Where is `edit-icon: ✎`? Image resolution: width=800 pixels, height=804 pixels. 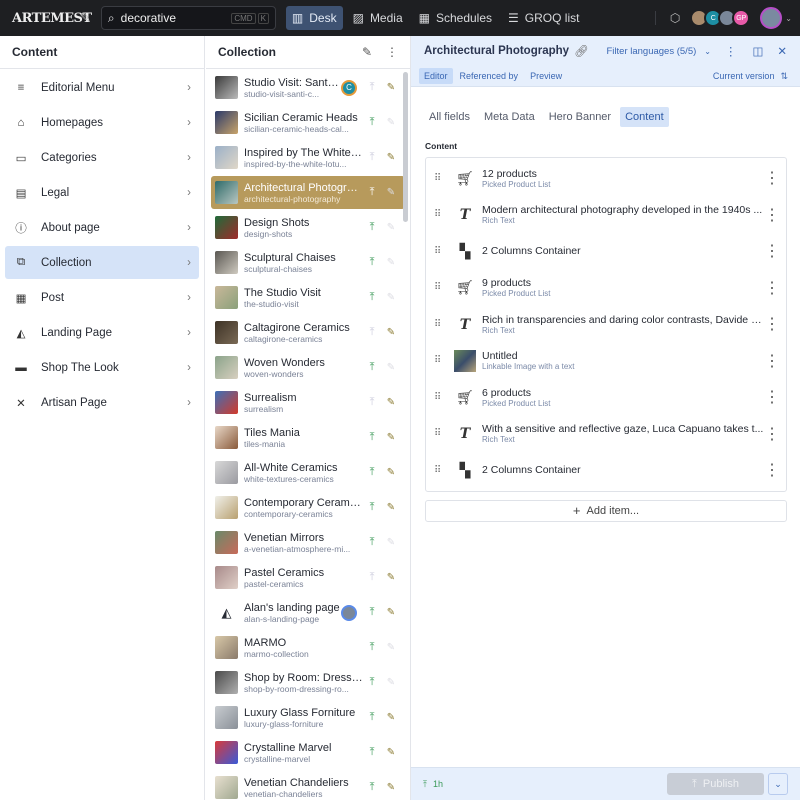
edit-icon: ✎ is located at coordinates (391, 577).